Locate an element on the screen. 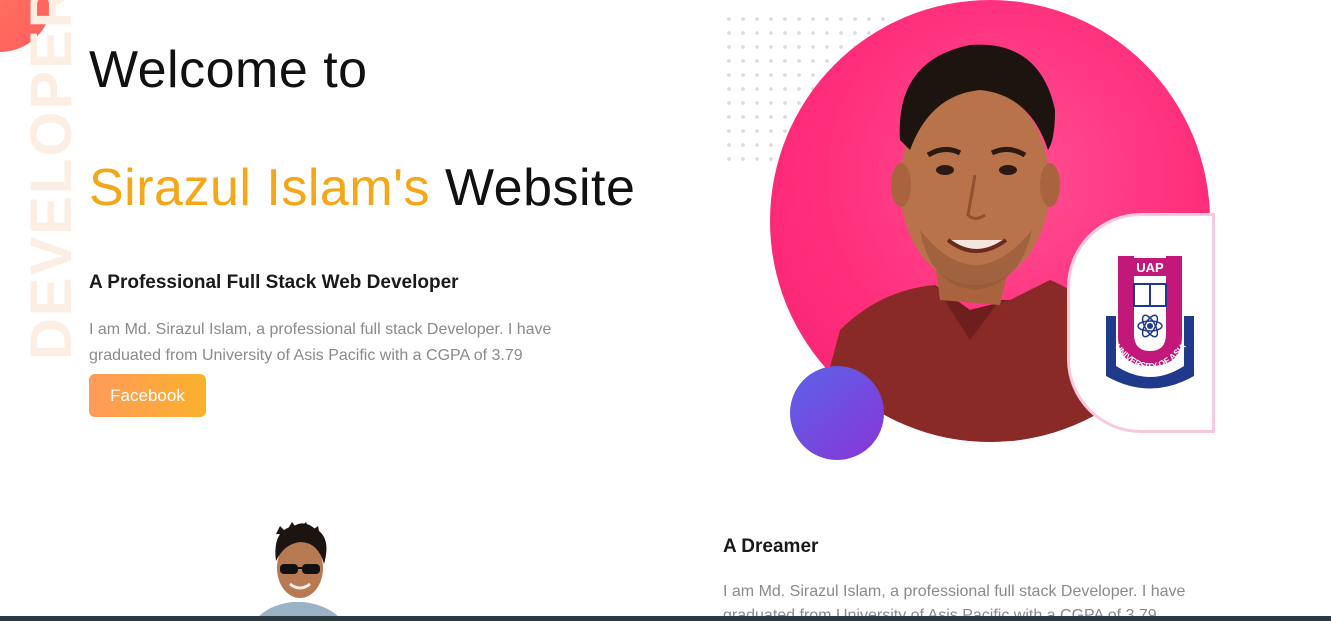 The width and height of the screenshot is (1331, 621). bottom-border is located at coordinates (665, 618).